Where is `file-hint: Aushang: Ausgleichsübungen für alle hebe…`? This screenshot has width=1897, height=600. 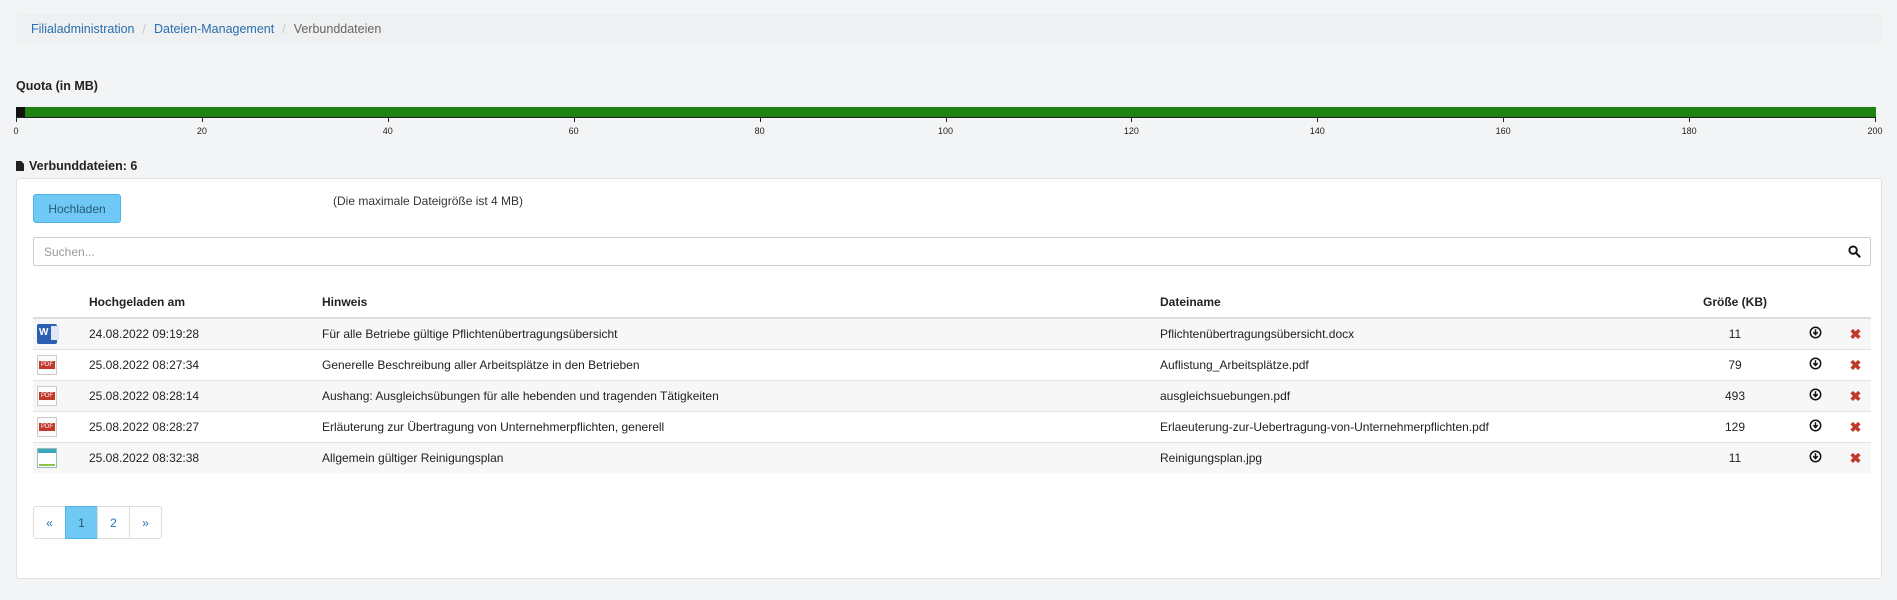 file-hint: Aushang: Ausgleichsübungen für alle hebe… is located at coordinates (741, 396).